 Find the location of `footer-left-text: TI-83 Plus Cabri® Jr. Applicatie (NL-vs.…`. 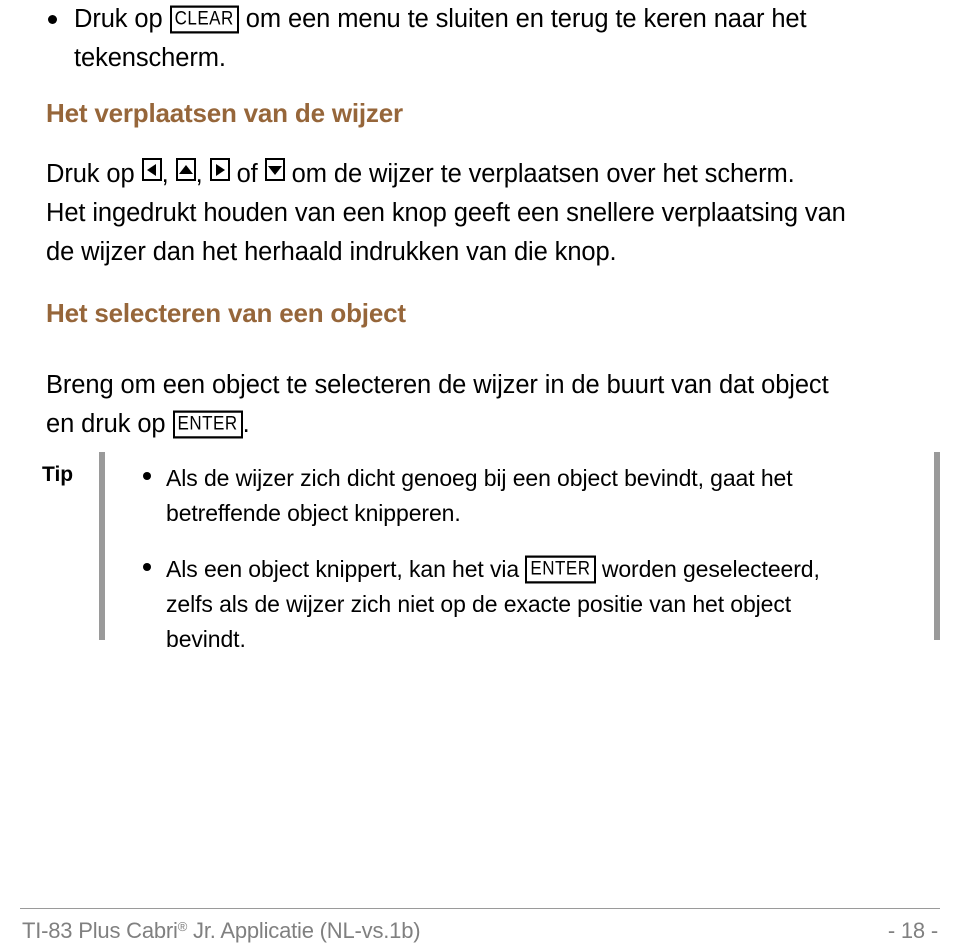

footer-left-text: TI-83 Plus Cabri® Jr. Applicatie (NL-vs.… is located at coordinates (221, 931).